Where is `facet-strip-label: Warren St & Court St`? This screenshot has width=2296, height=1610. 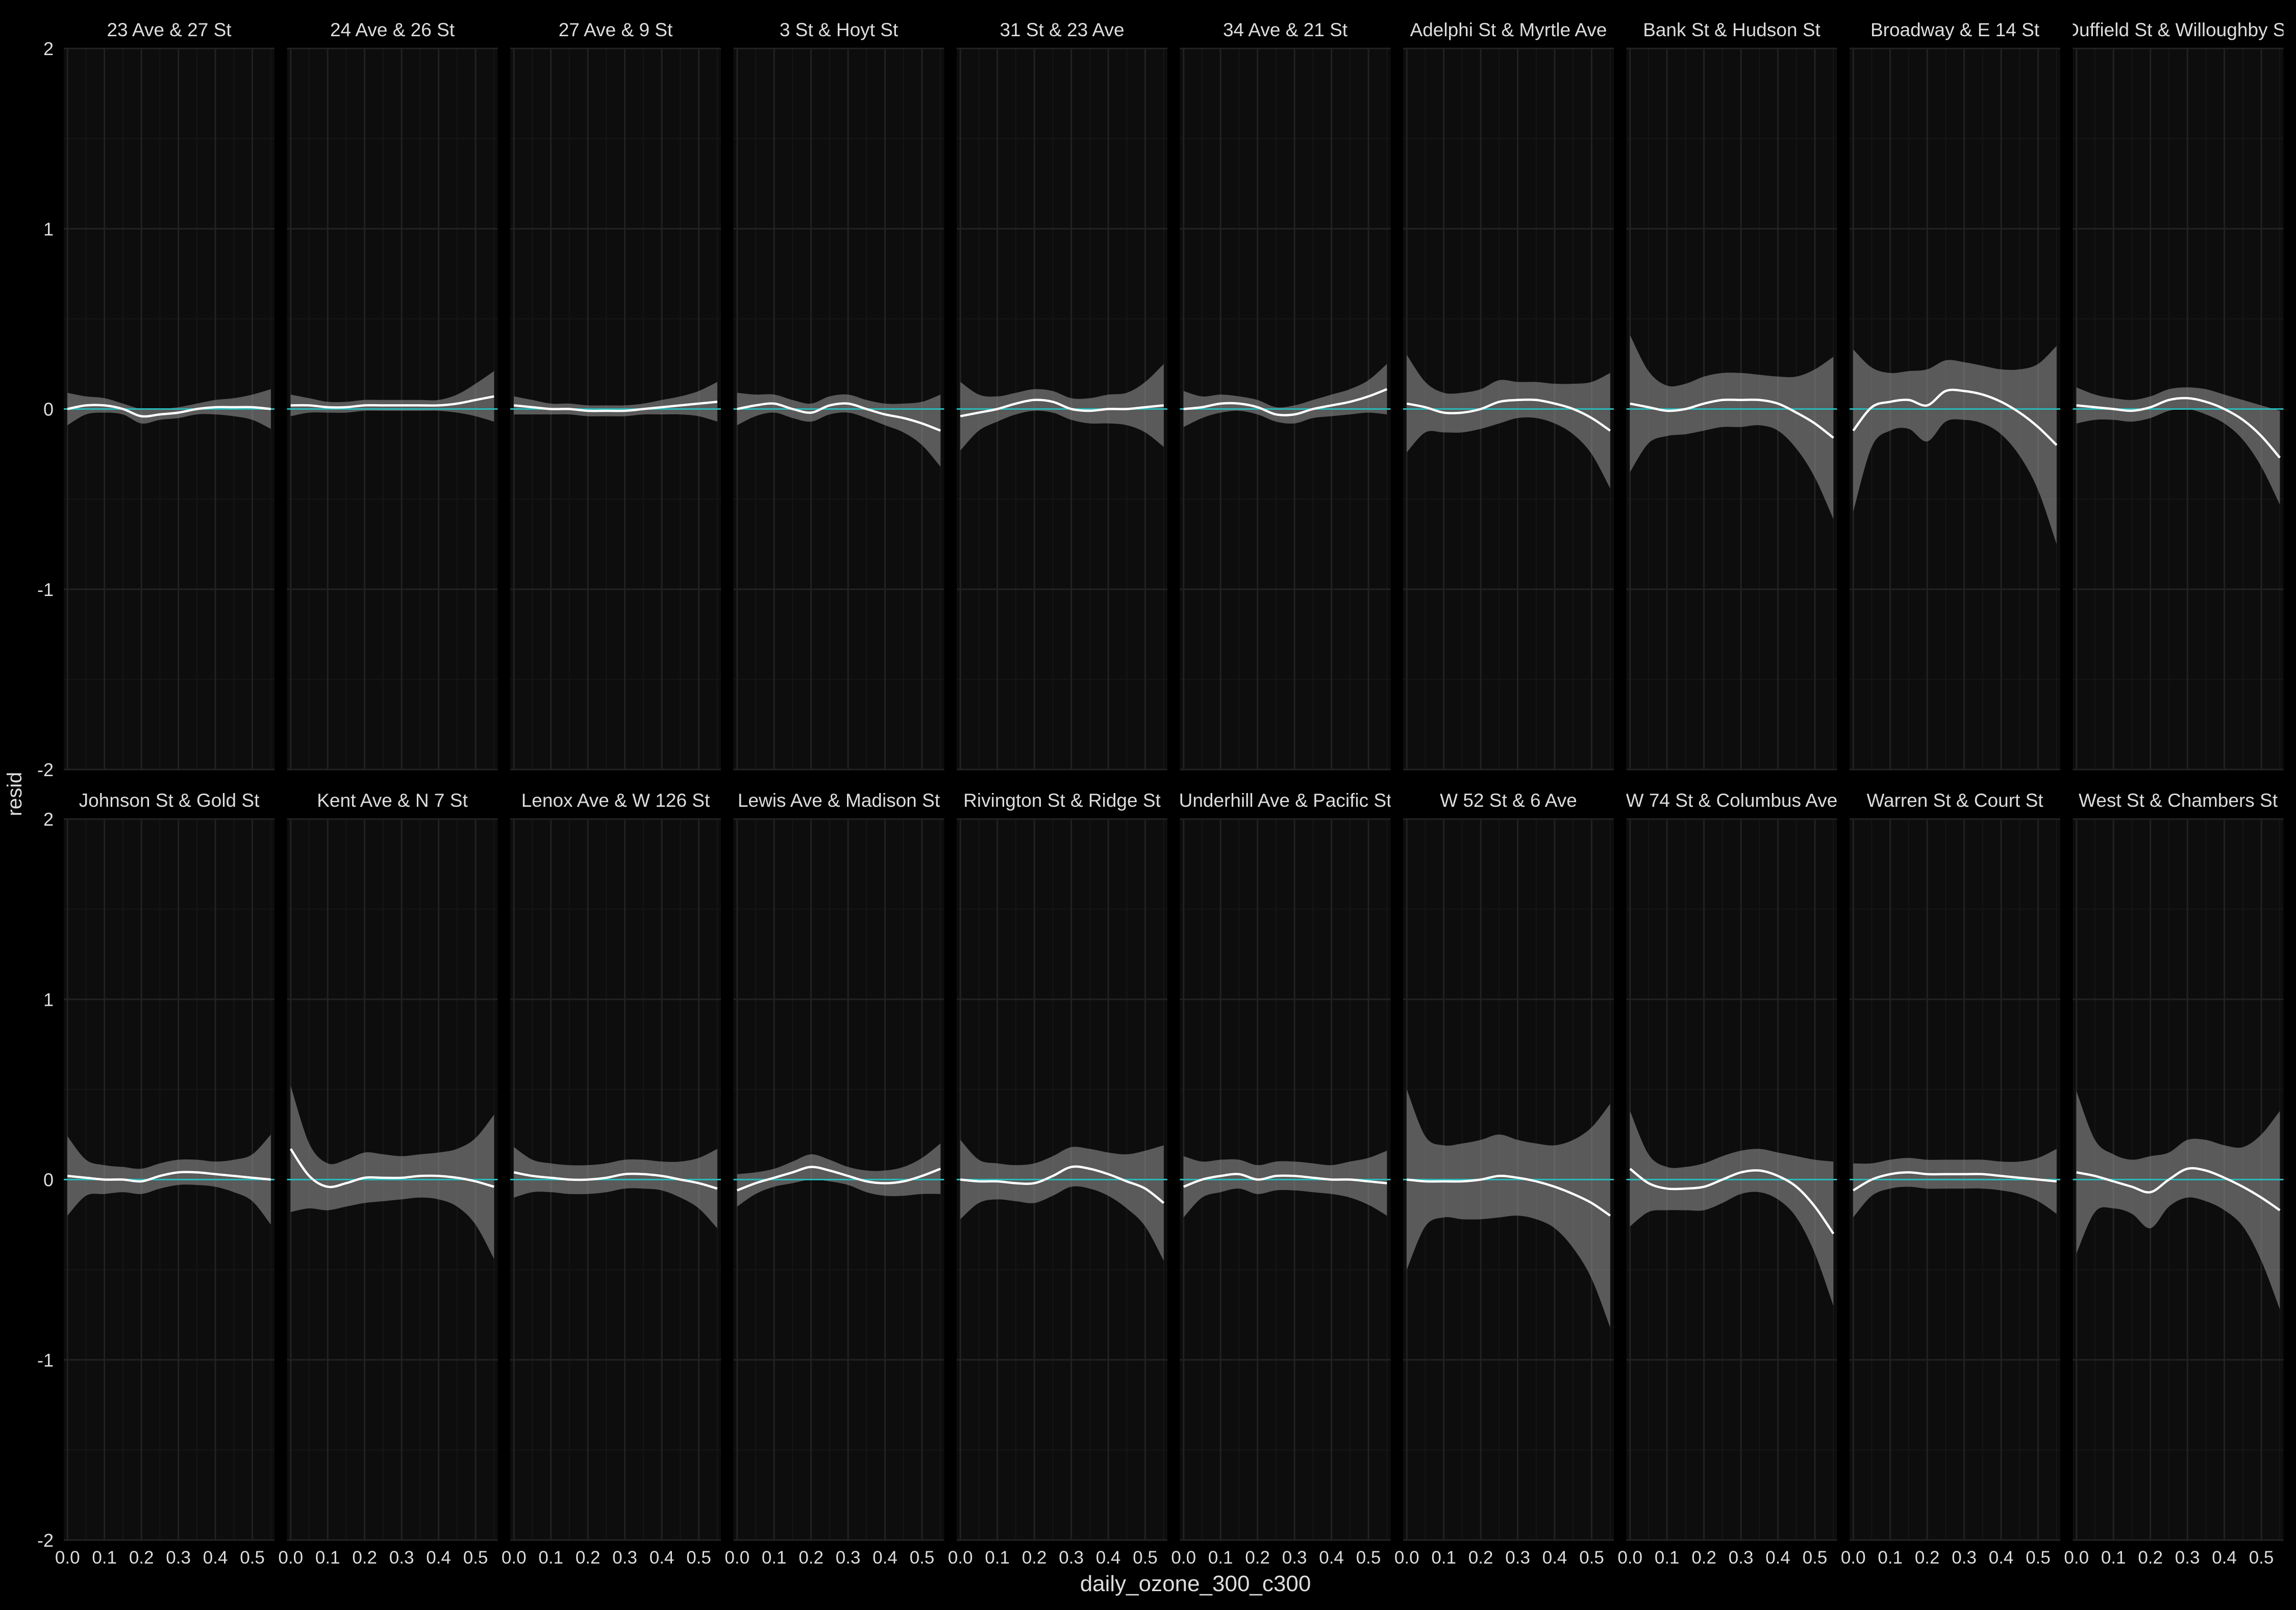 facet-strip-label: Warren St & Court St is located at coordinates (1954, 801).